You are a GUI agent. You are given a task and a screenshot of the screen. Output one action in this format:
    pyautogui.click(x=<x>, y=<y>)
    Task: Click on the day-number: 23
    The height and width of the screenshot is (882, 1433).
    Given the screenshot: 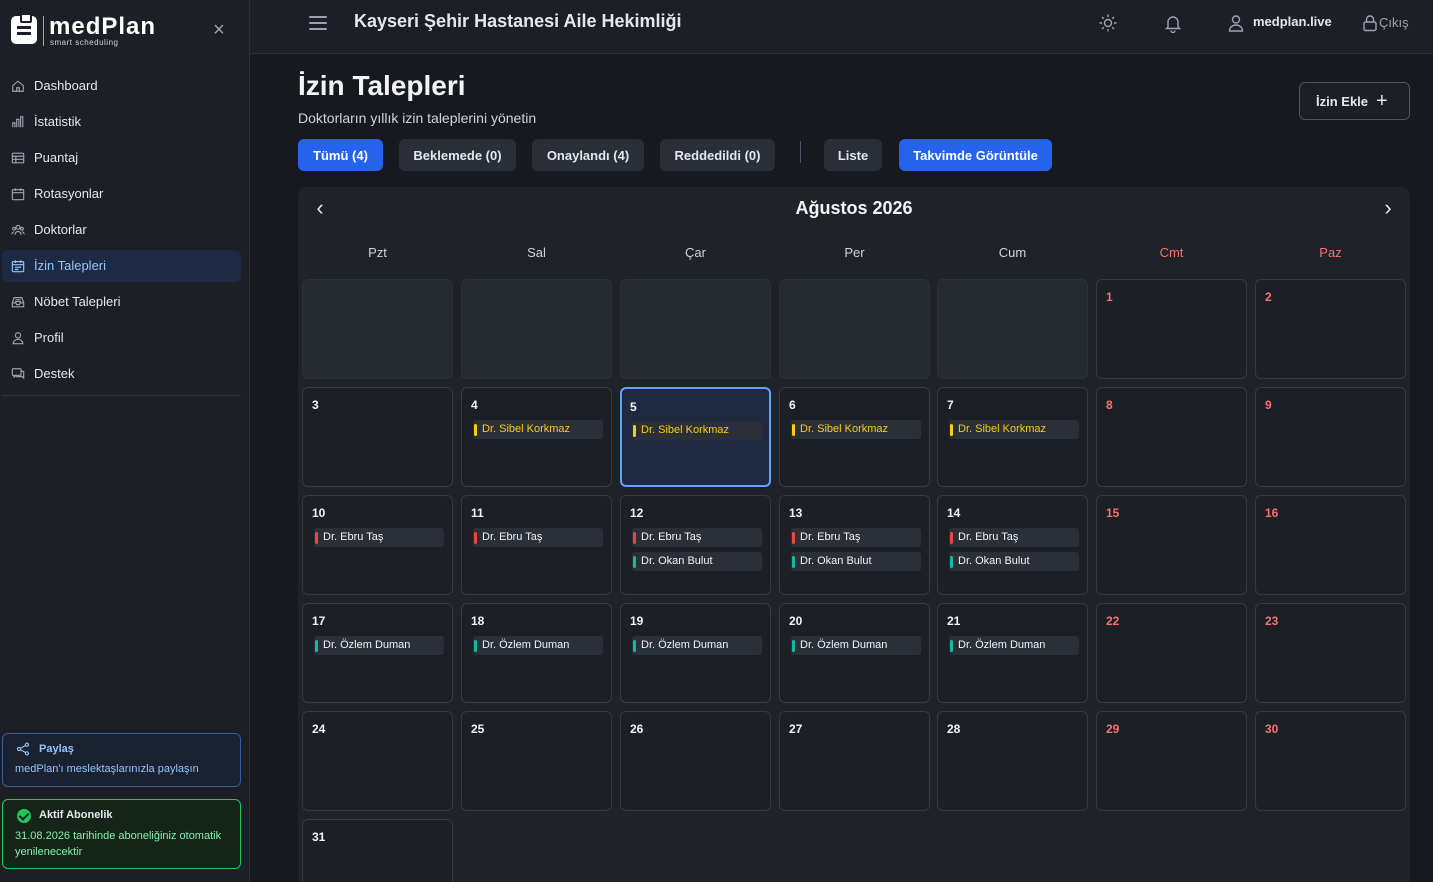 What is the action you would take?
    pyautogui.click(x=1272, y=621)
    